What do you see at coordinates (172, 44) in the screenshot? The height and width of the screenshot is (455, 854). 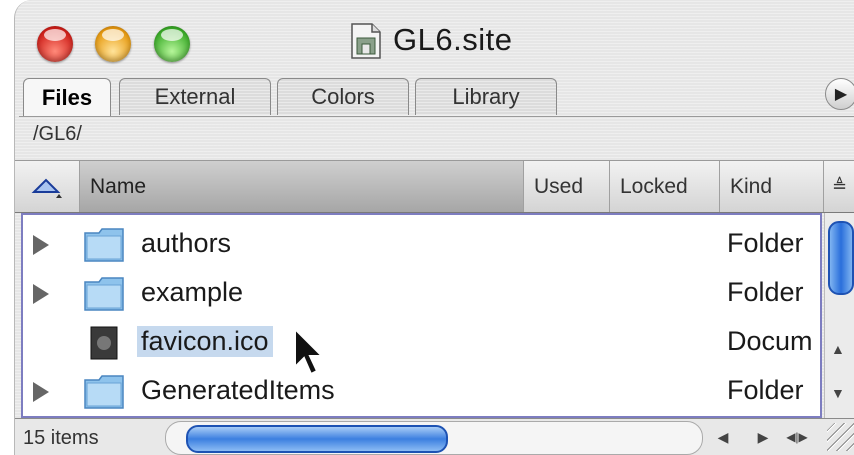 I see `zoom-button` at bounding box center [172, 44].